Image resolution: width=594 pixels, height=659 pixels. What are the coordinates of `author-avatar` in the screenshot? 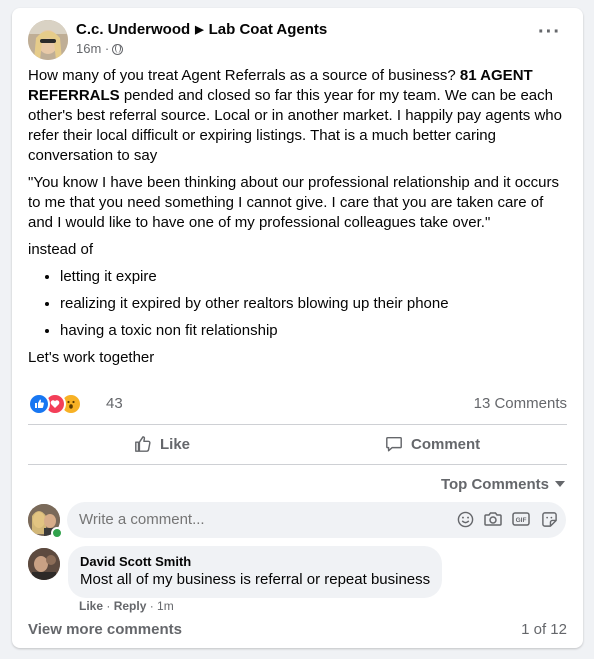 It's located at (48, 40).